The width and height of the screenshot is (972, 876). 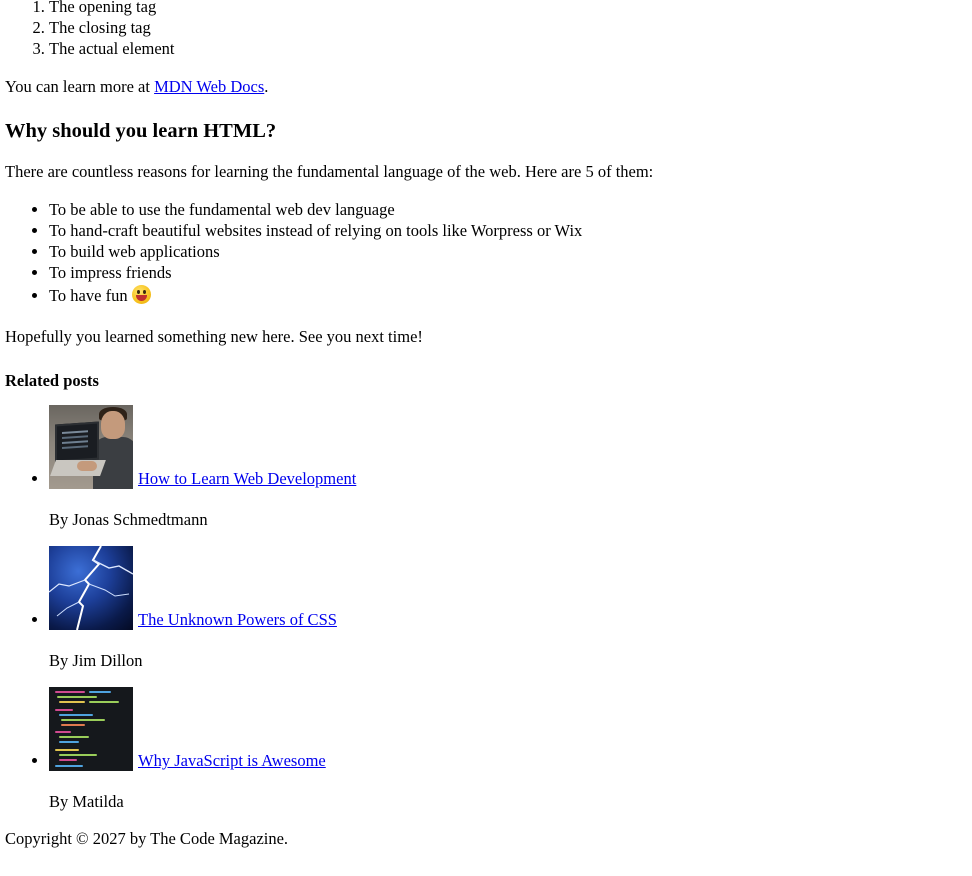 What do you see at coordinates (507, 48) in the screenshot?
I see `list-item: The actual element` at bounding box center [507, 48].